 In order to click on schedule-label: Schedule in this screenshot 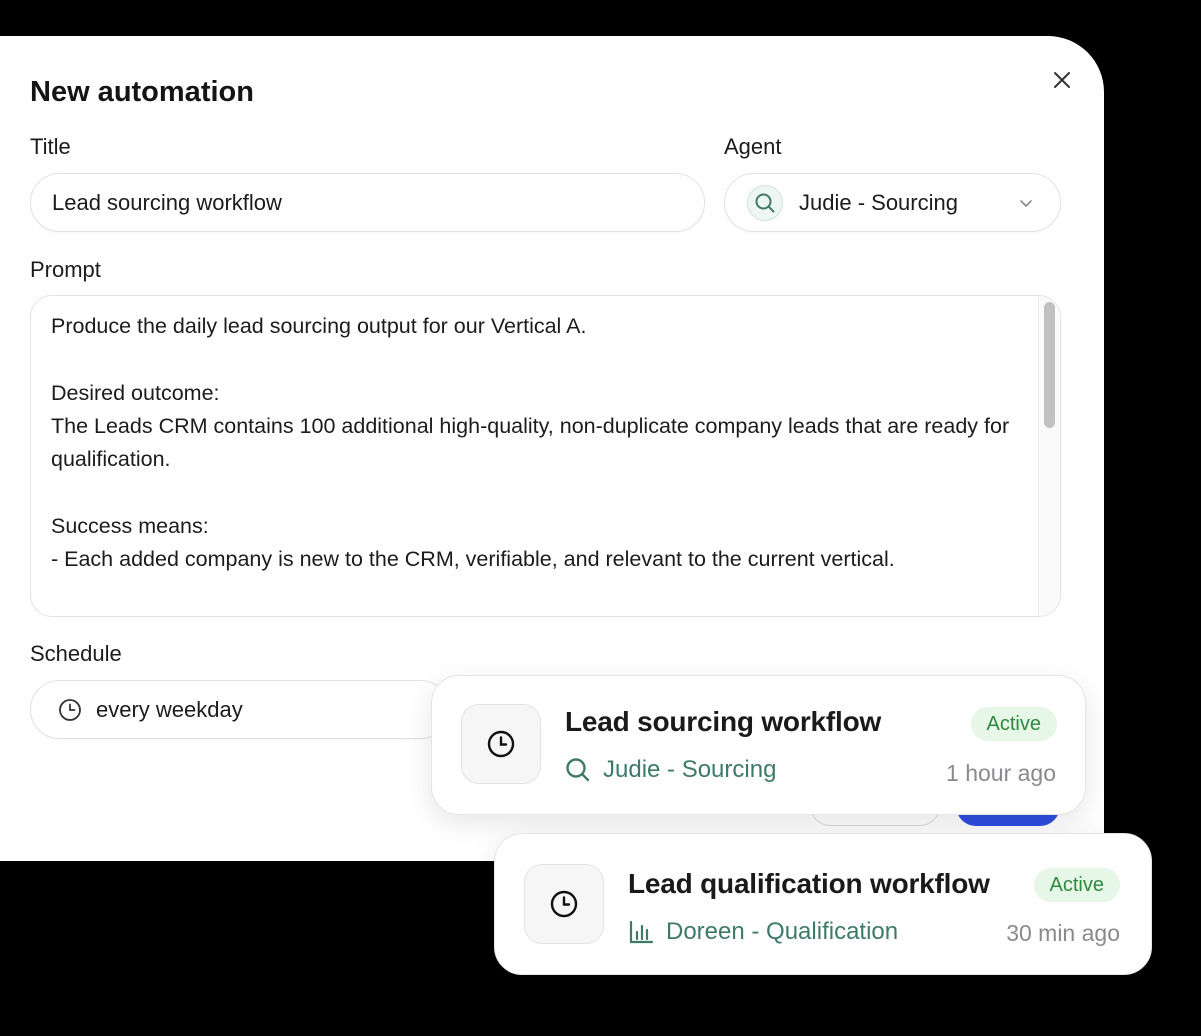, I will do `click(76, 653)`.